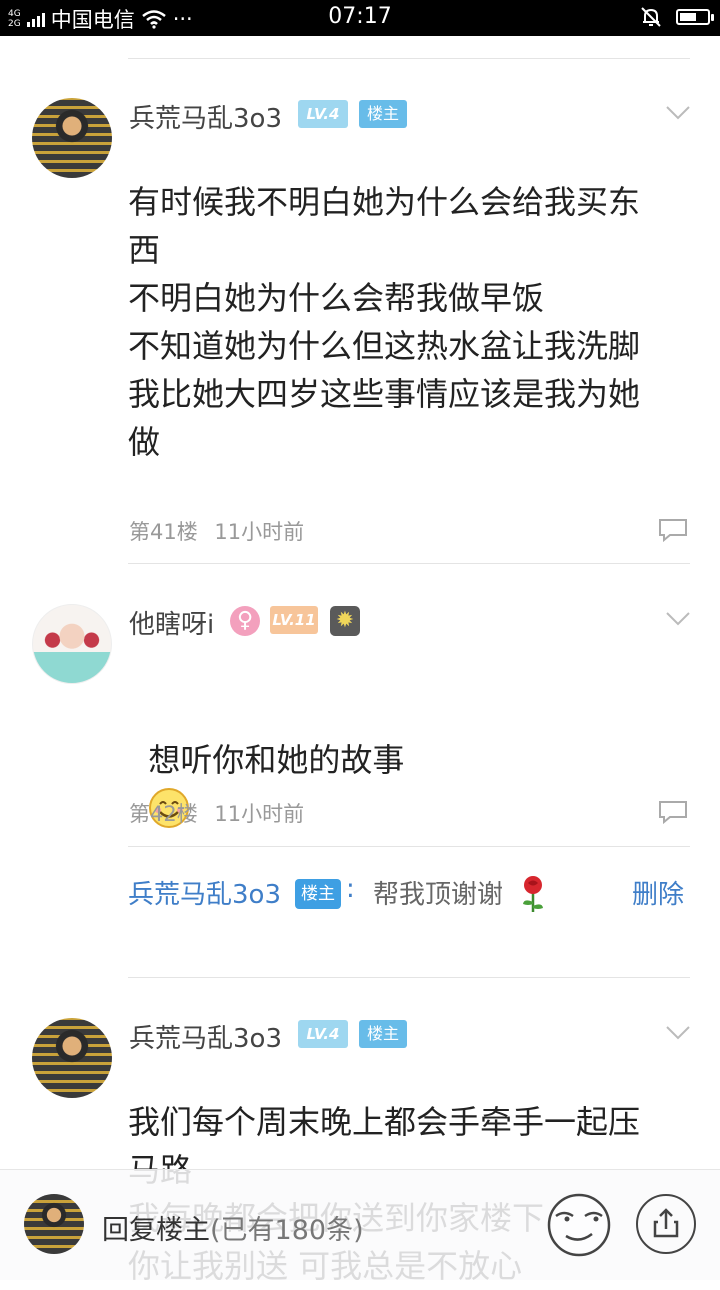 The image size is (720, 1290). Describe the element at coordinates (579, 1225) in the screenshot. I see `emoji-face-icon` at that location.